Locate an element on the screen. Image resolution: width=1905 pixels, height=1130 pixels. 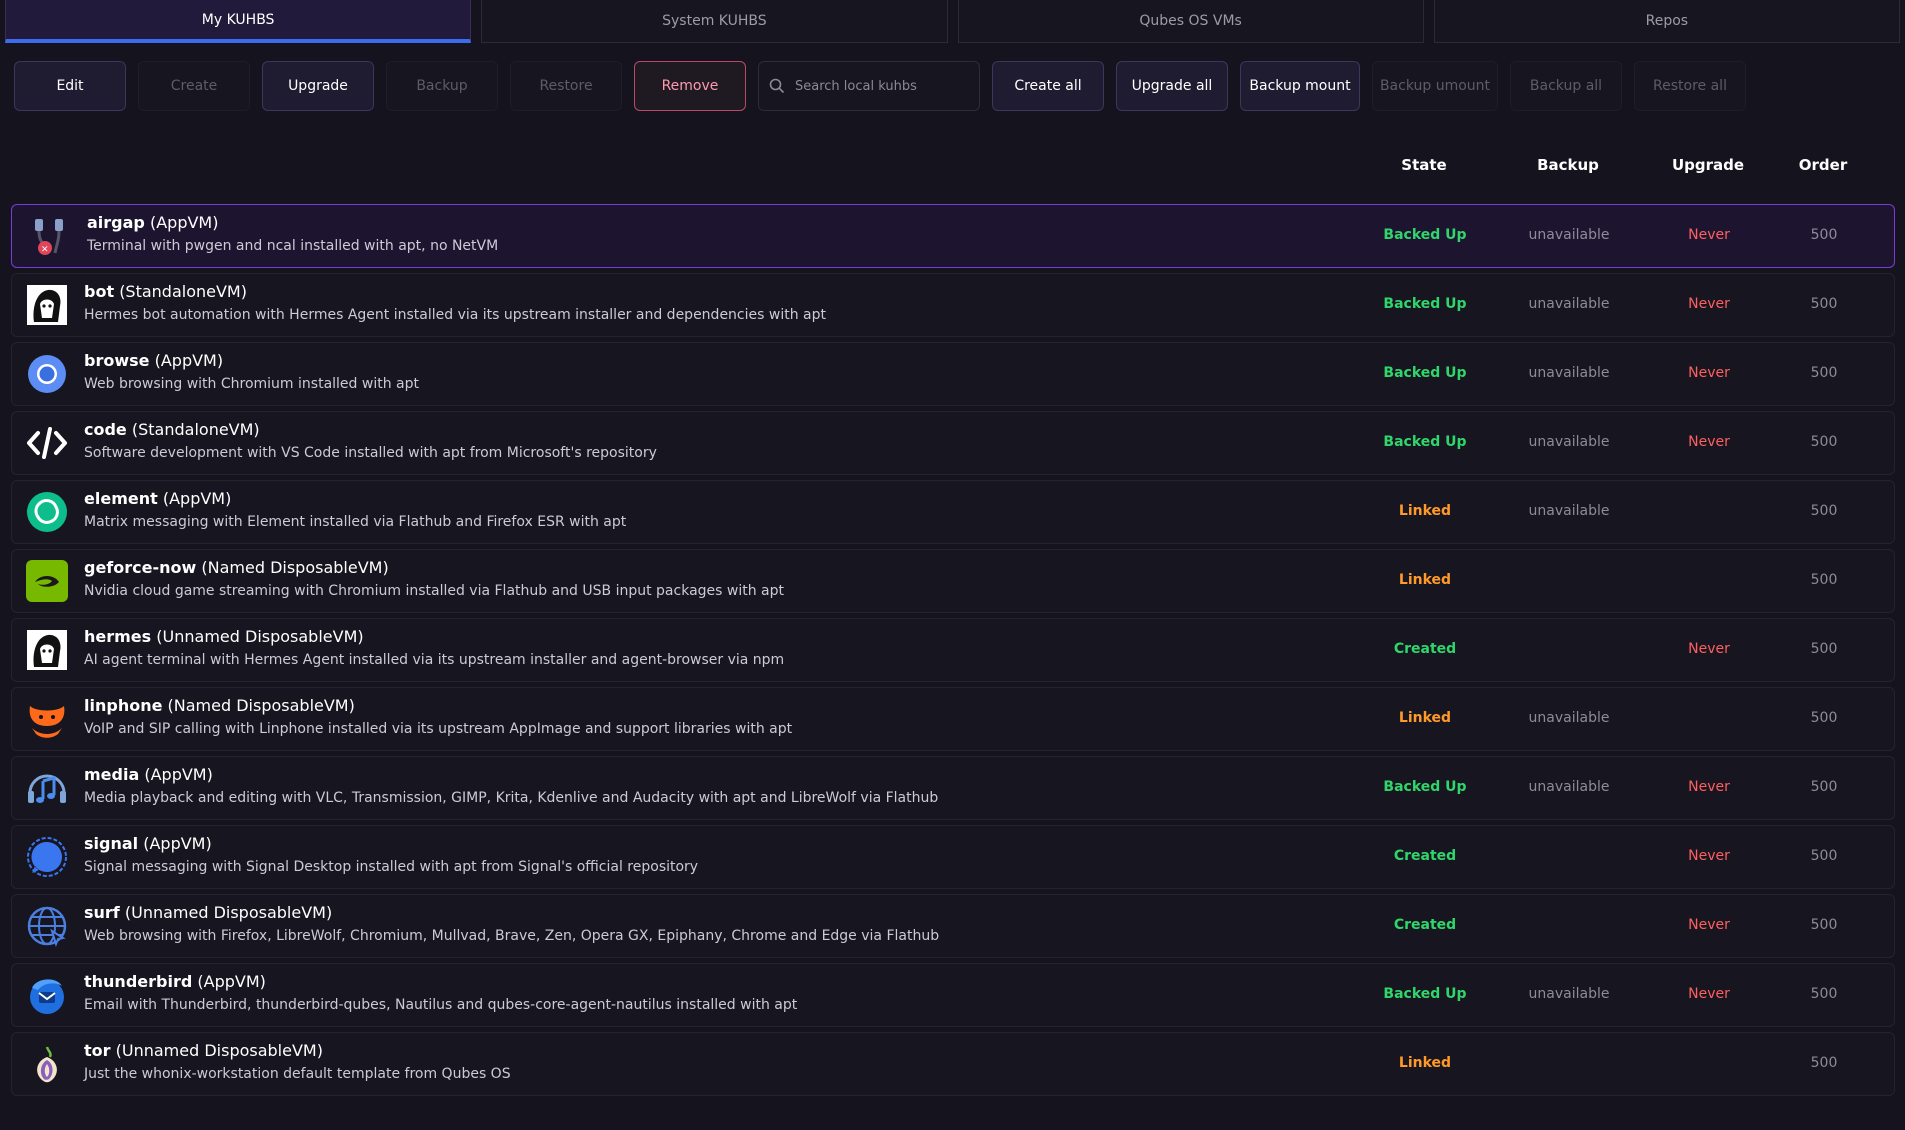
item-title: media (AppVM) is located at coordinates (148, 774).